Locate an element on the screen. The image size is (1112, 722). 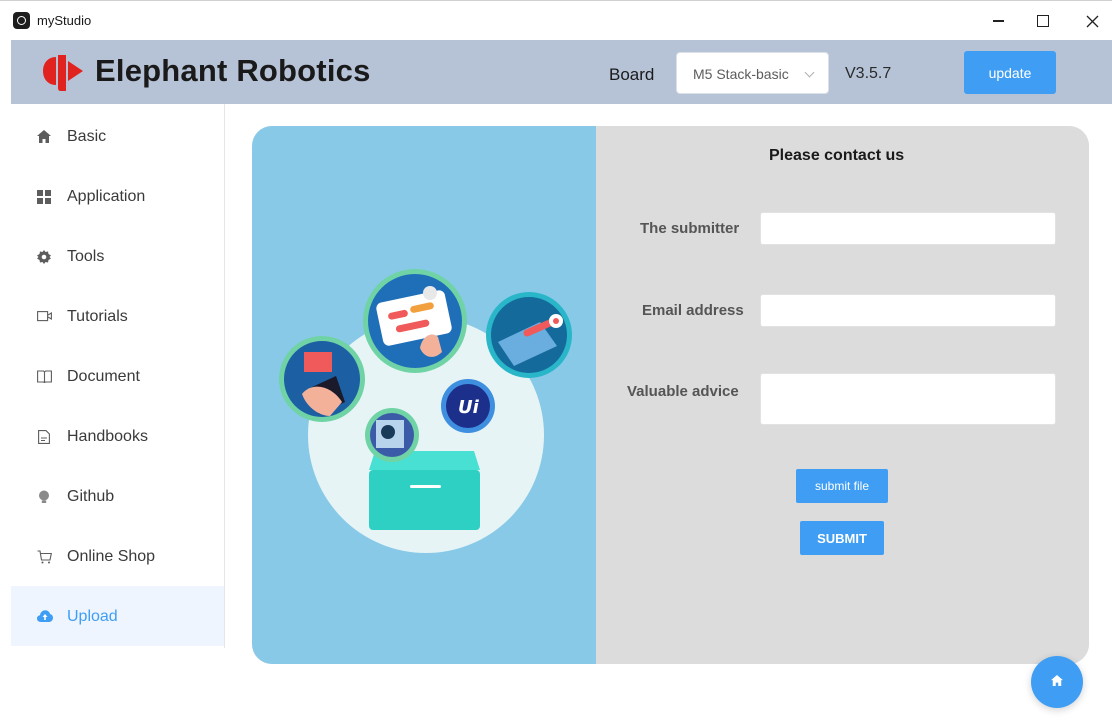
advice-textarea is located at coordinates (908, 399).